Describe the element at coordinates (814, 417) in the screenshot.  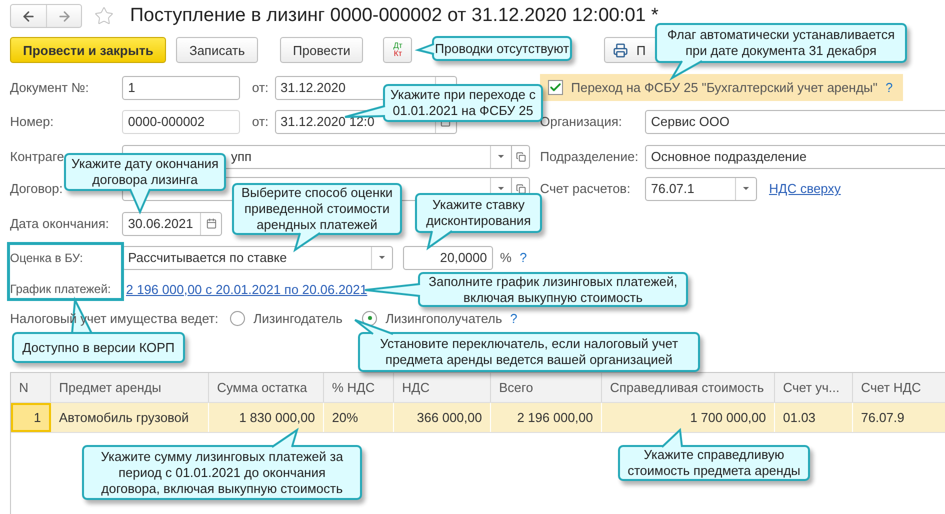
I see `table-cell: 01.03` at that location.